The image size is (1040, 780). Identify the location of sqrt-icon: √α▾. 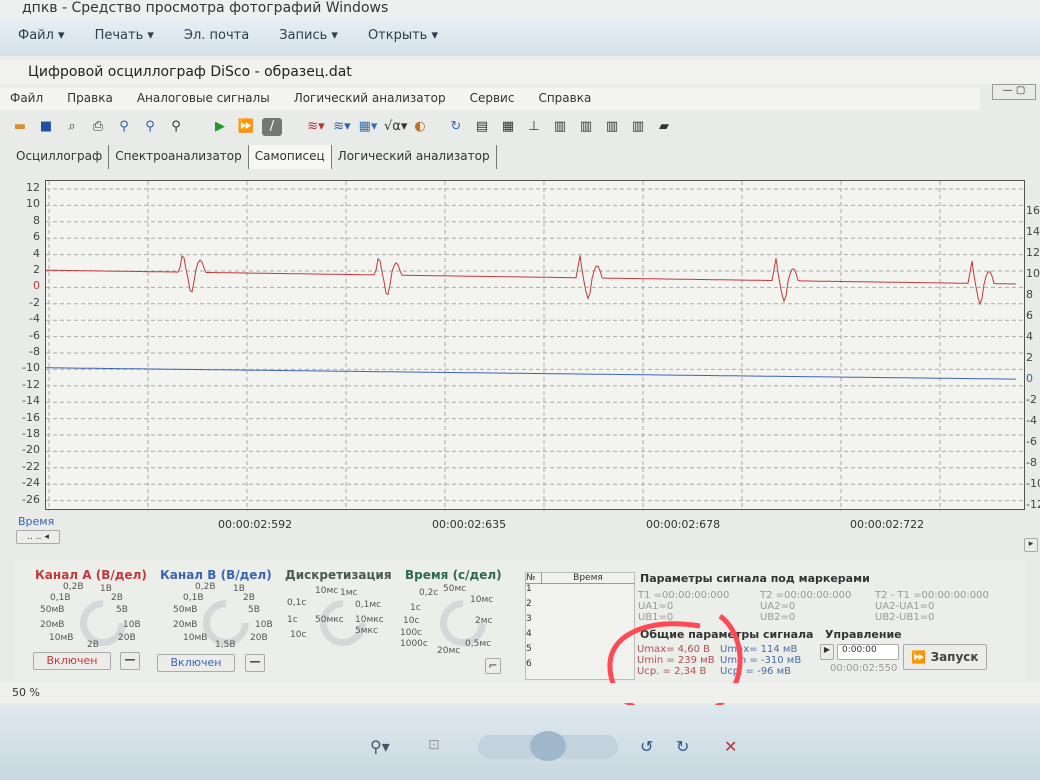
(395, 127).